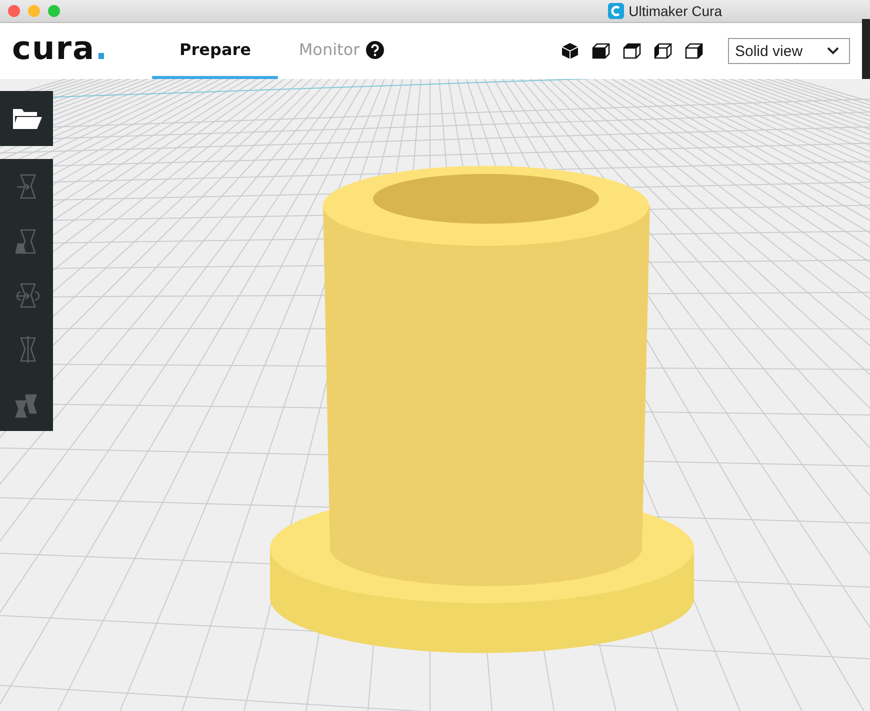  Describe the element at coordinates (34, 11) in the screenshot. I see `minimize-button` at that location.